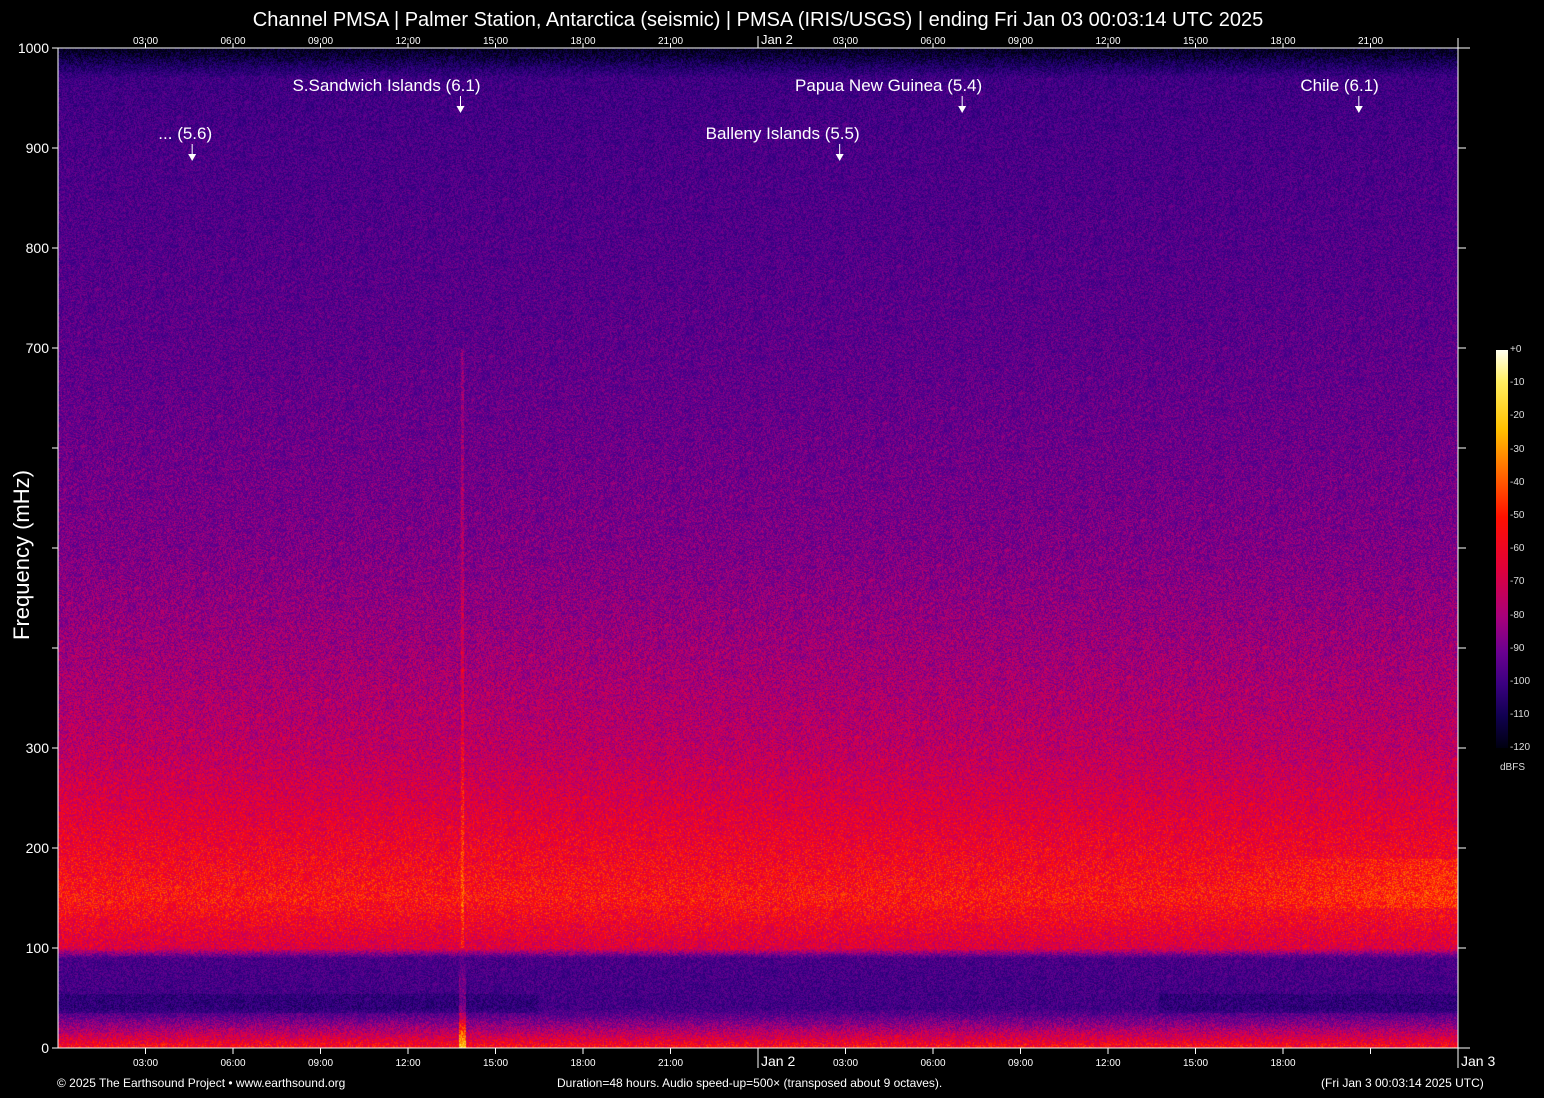 The height and width of the screenshot is (1098, 1544). Describe the element at coordinates (1517, 648) in the screenshot. I see `colorbar-tick-label: -90` at that location.